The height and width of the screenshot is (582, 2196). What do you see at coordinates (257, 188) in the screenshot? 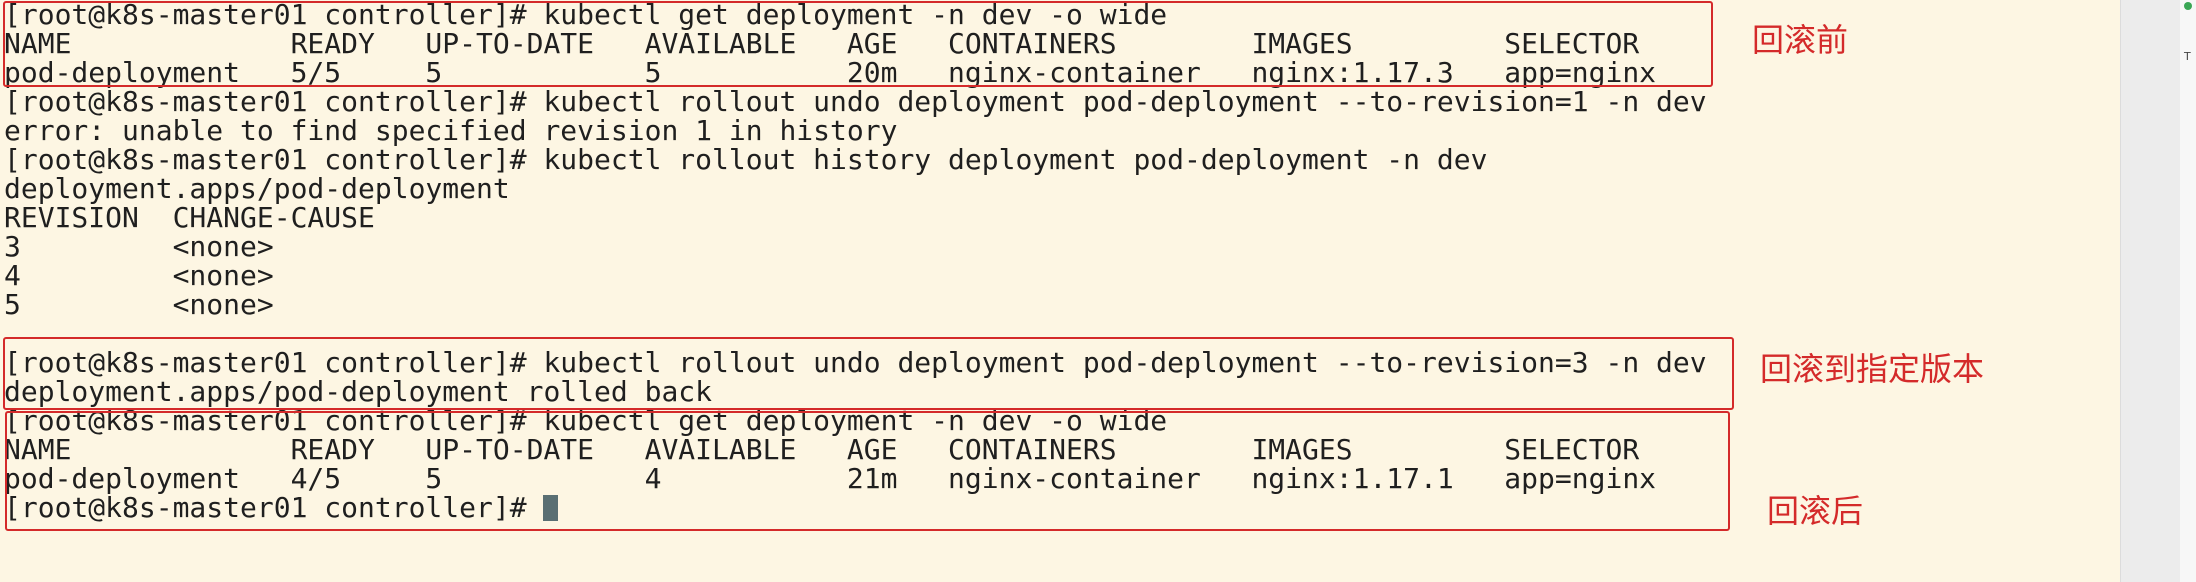
I see `terminal-line-history-resource: deployment.apps/pod-deployment` at bounding box center [257, 188].